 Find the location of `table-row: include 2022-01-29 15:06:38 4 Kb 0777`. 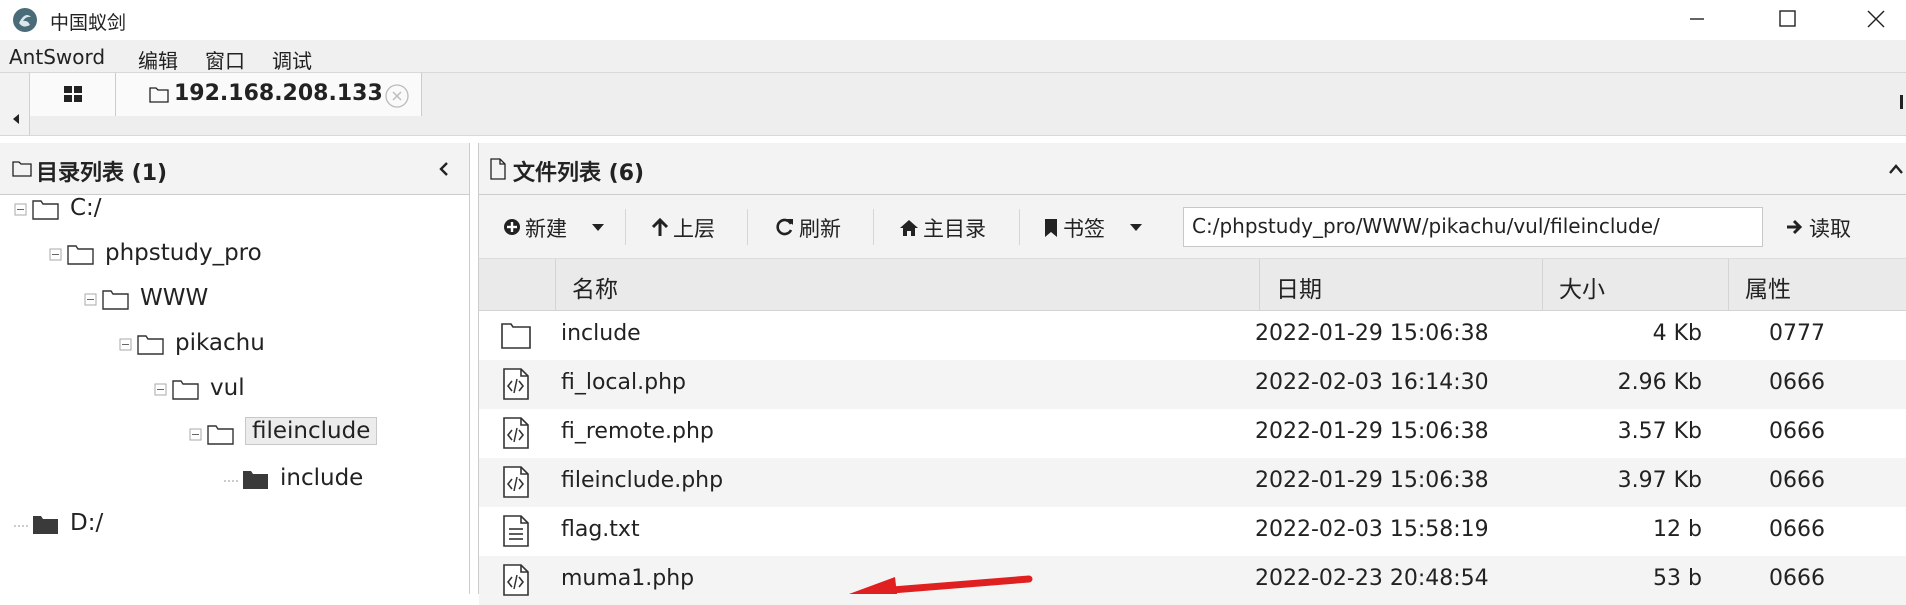

table-row: include 2022-01-29 15:06:38 4 Kb 0777 is located at coordinates (1192, 335).